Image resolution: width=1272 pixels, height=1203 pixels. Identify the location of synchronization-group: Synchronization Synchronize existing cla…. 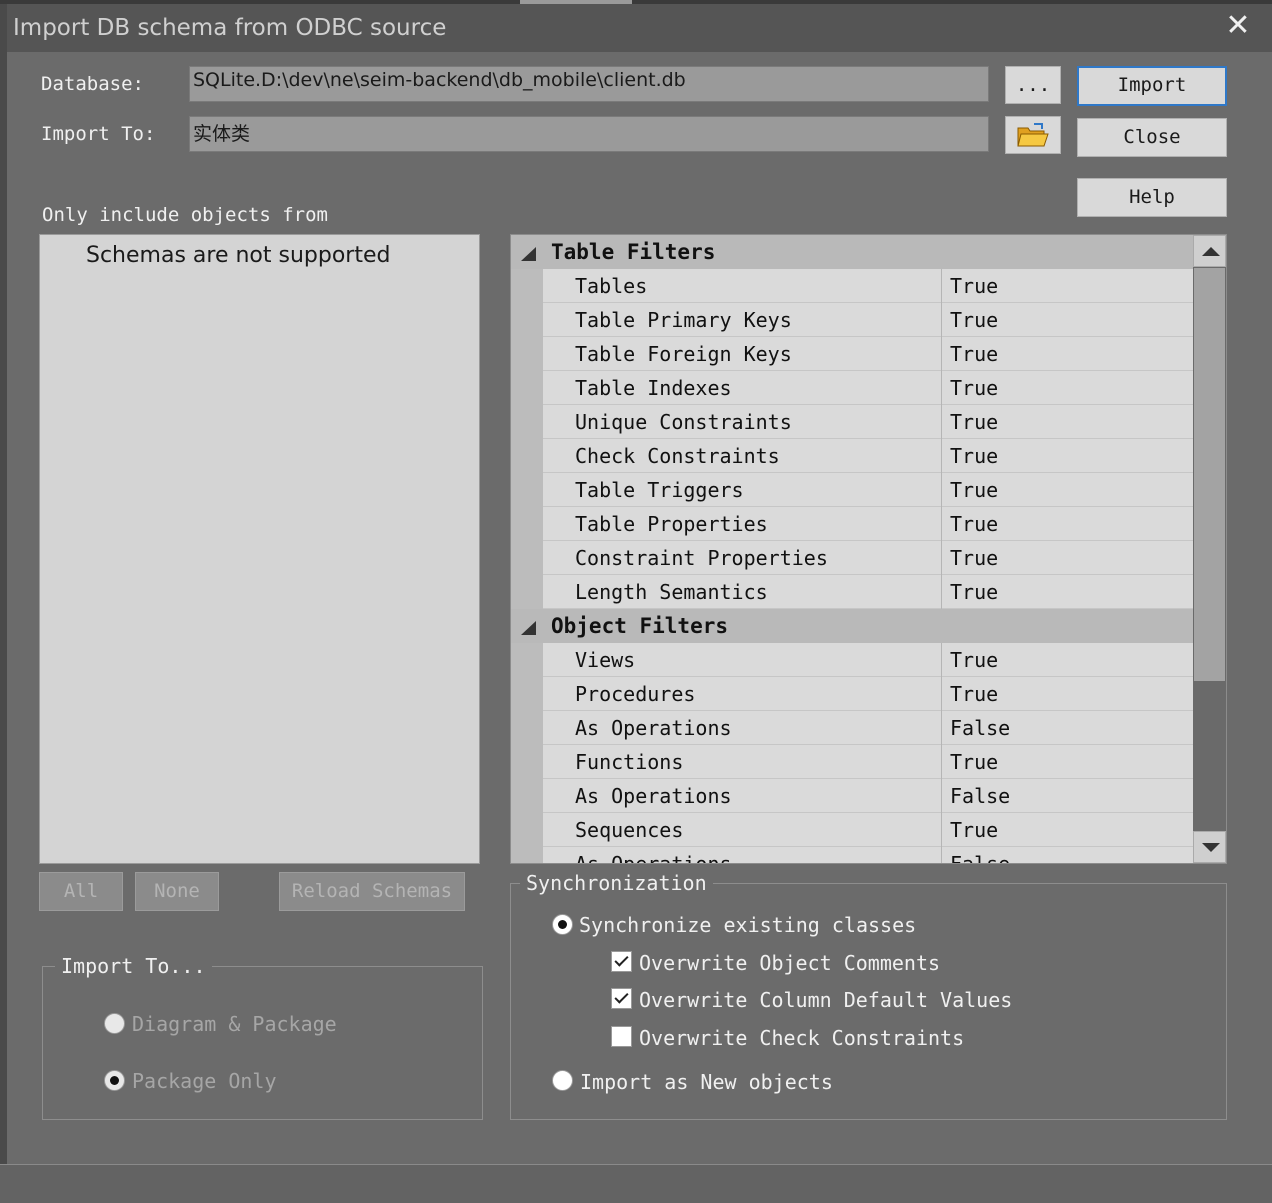
(868, 995).